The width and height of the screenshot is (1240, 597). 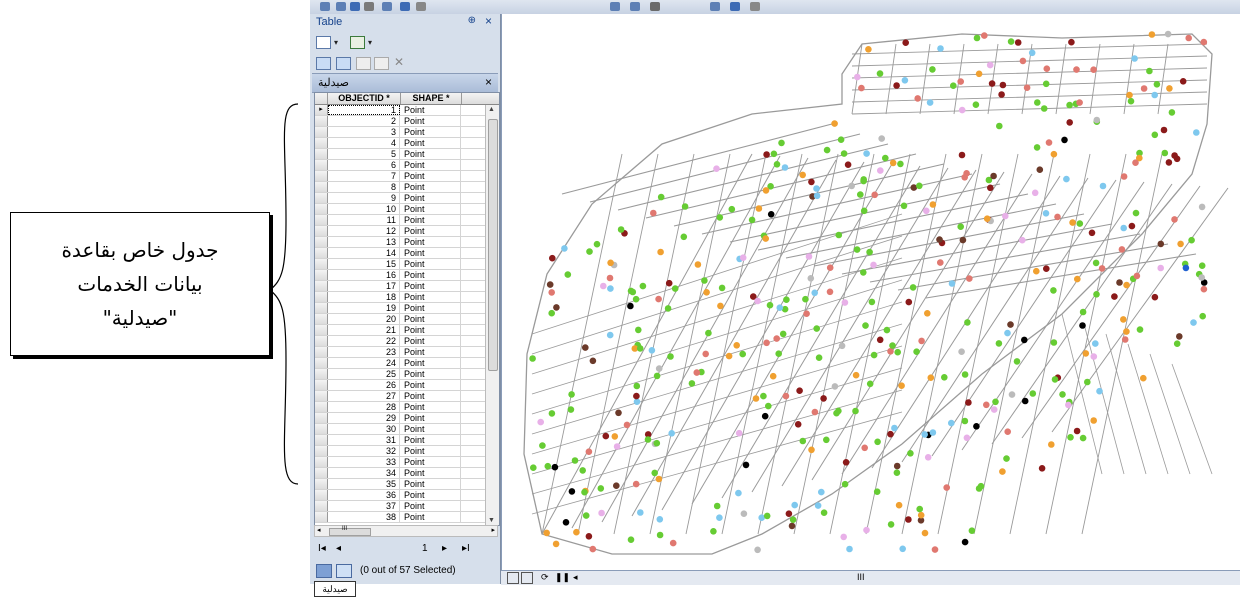 What do you see at coordinates (364, 220) in the screenshot?
I see `cell-objectid: 11` at bounding box center [364, 220].